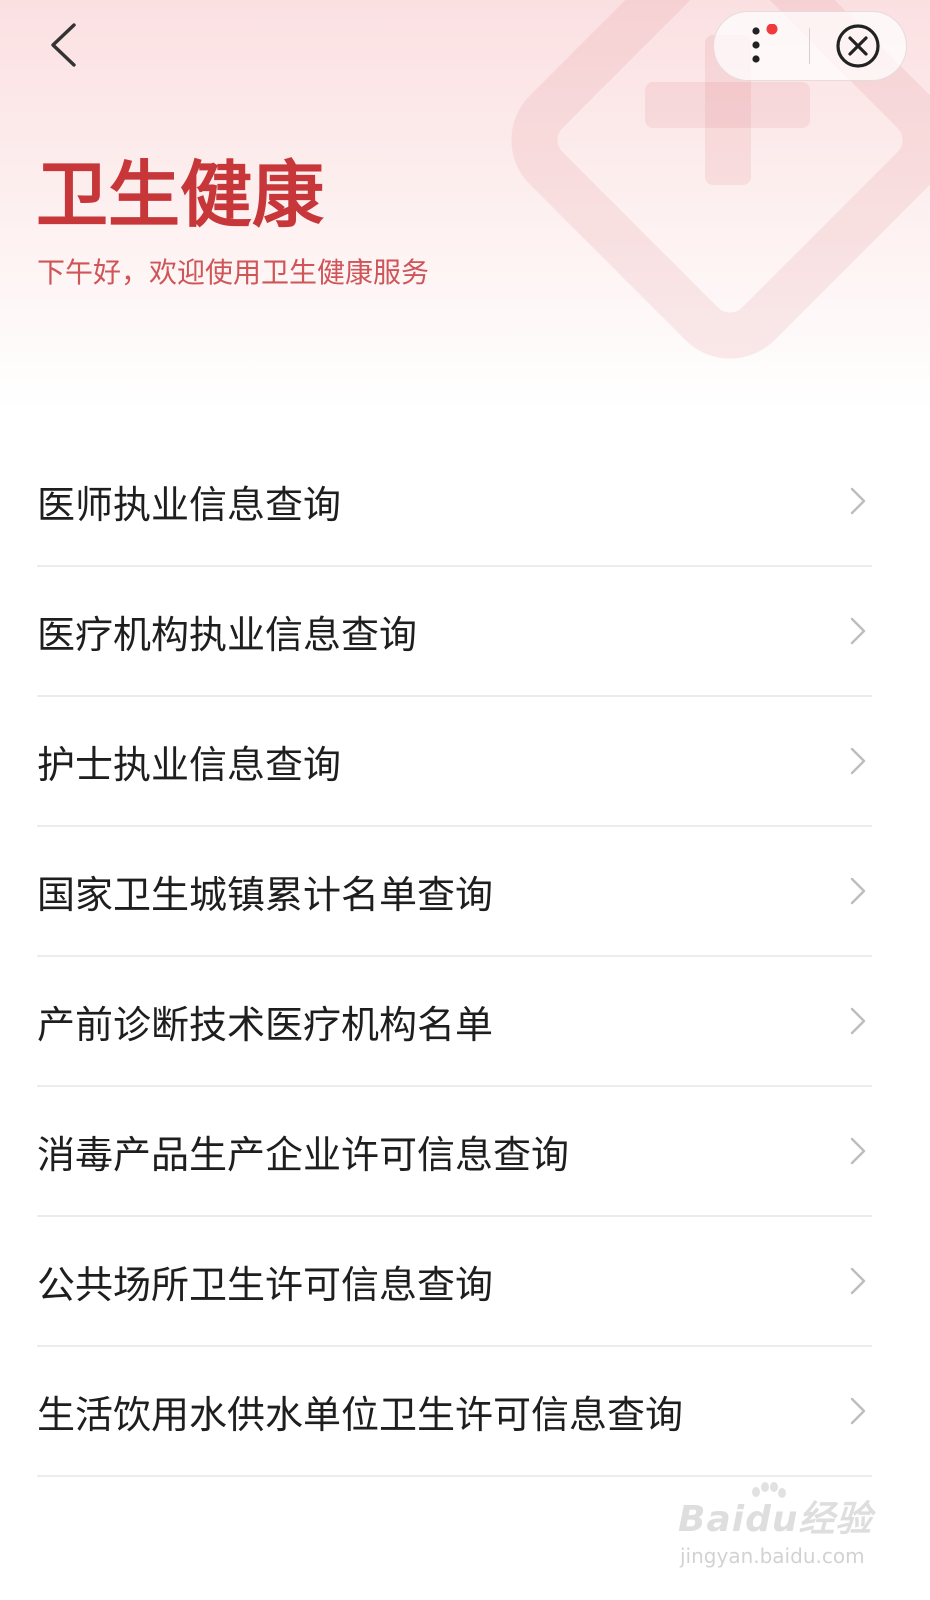 Image resolution: width=930 pixels, height=1600 pixels. Describe the element at coordinates (265, 1284) in the screenshot. I see `menu-item-label: 公共场所卫生许可信息查询` at that location.